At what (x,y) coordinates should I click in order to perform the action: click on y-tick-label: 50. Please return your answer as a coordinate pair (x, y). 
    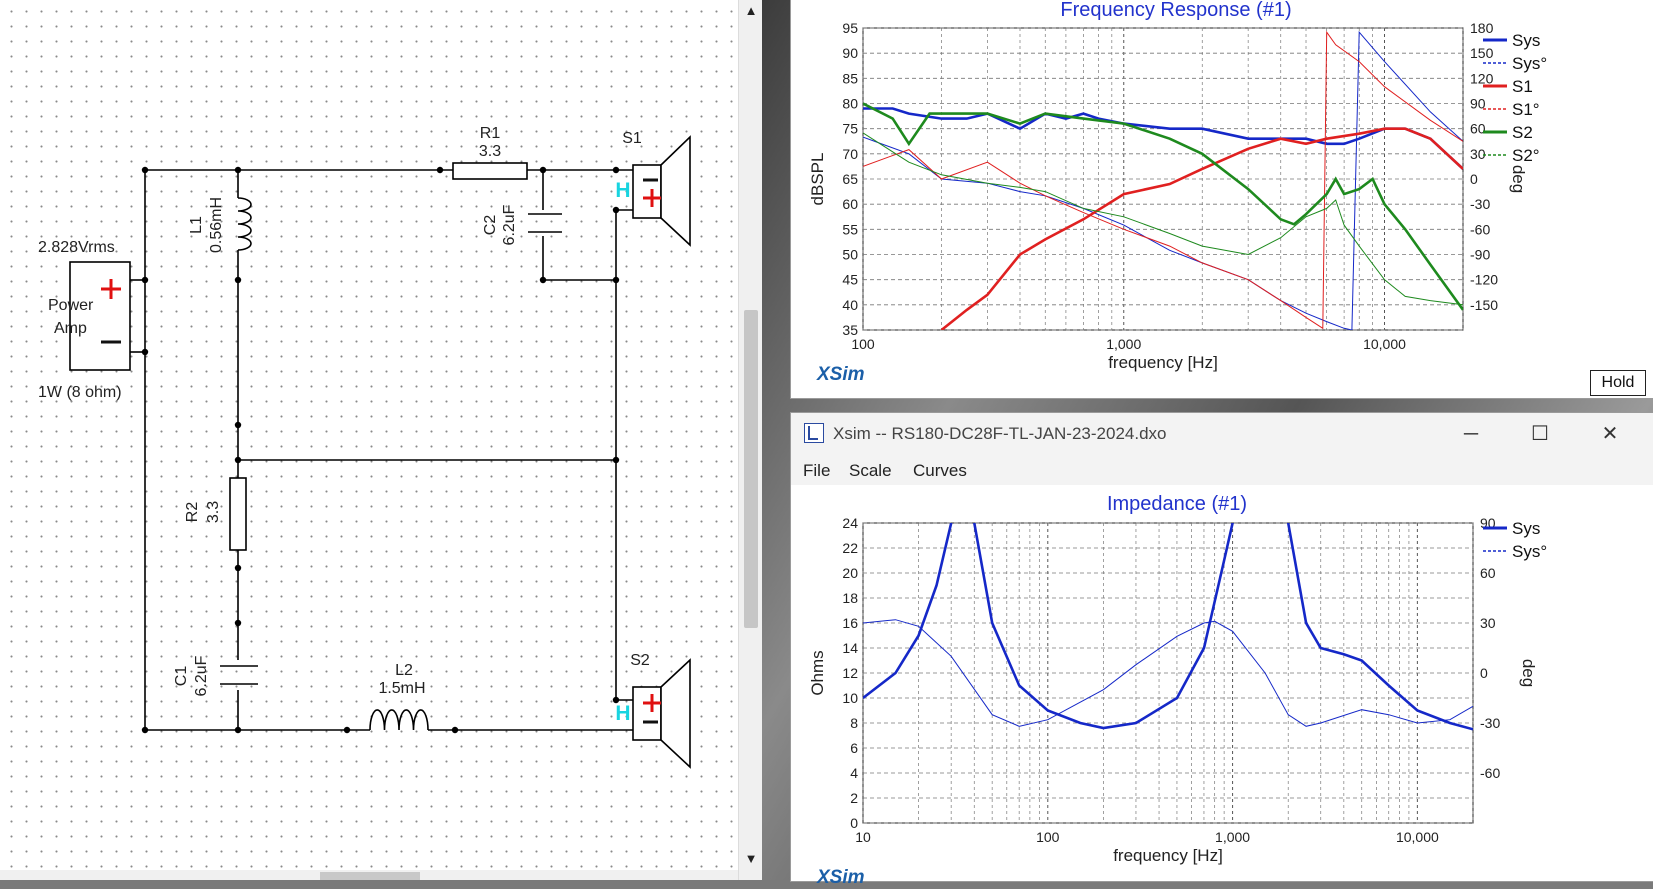
    Looking at the image, I should click on (850, 255).